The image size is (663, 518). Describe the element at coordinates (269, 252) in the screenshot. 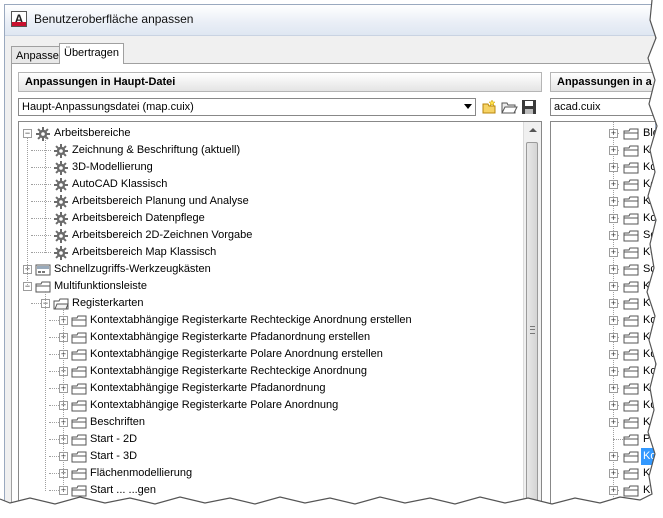

I see `tree-row: Arbeitsbereich Map Klassisch` at that location.